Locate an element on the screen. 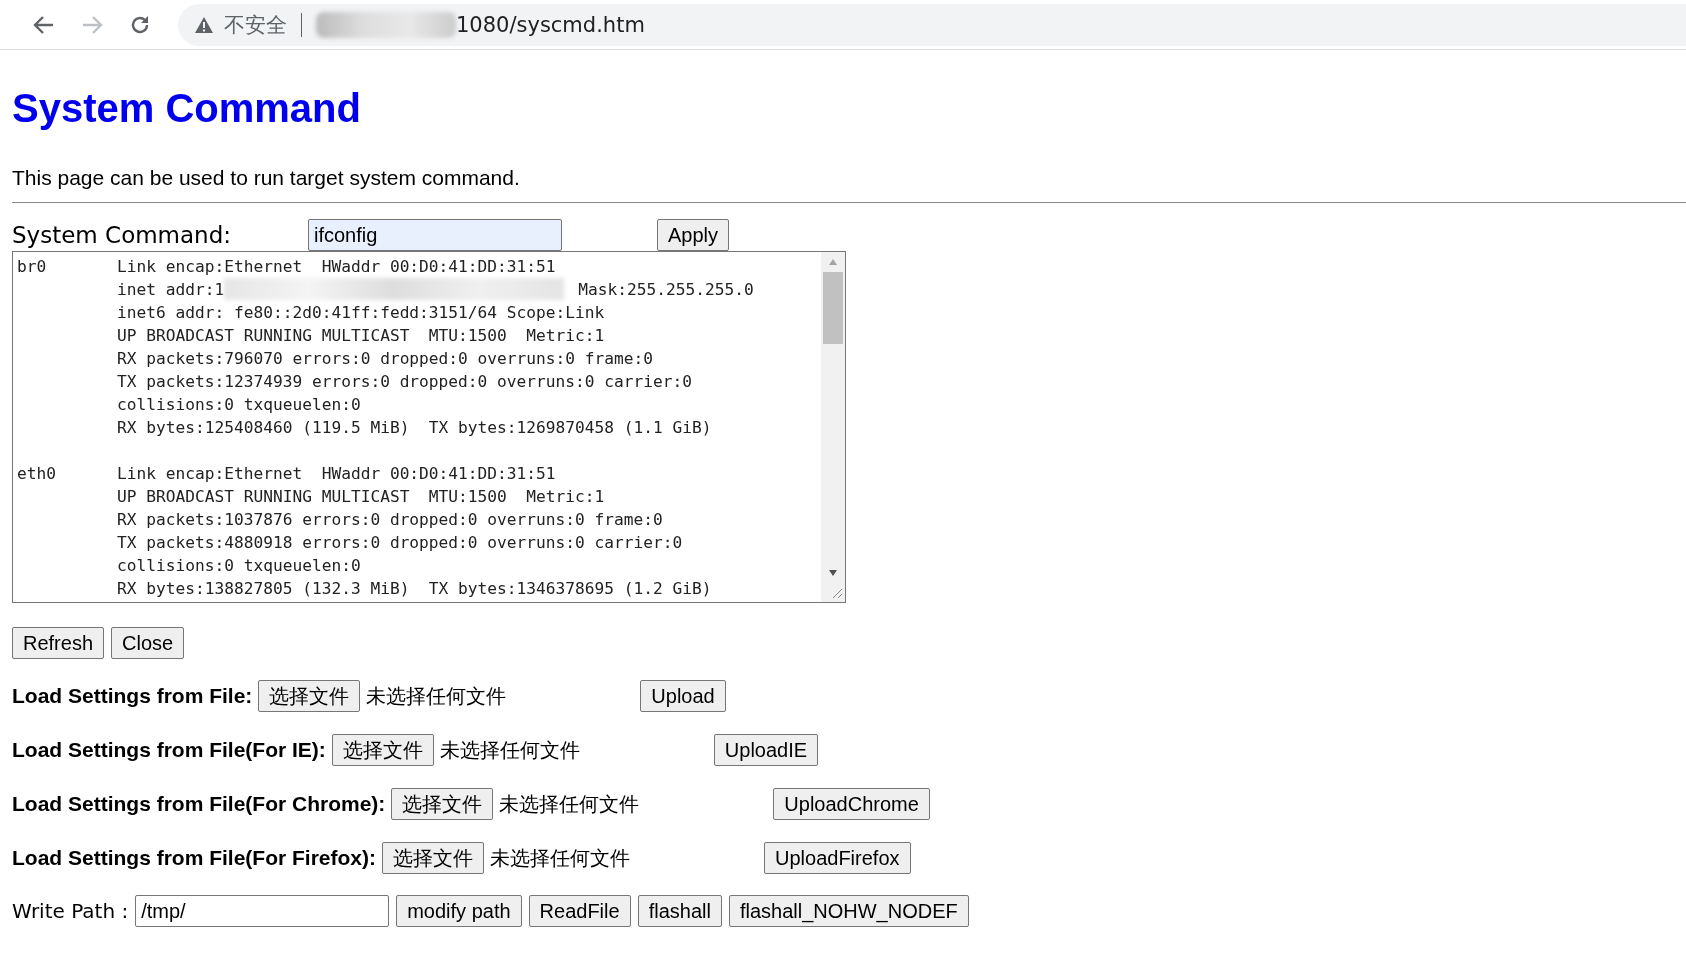 The image size is (1686, 955). back-icon is located at coordinates (44, 24).